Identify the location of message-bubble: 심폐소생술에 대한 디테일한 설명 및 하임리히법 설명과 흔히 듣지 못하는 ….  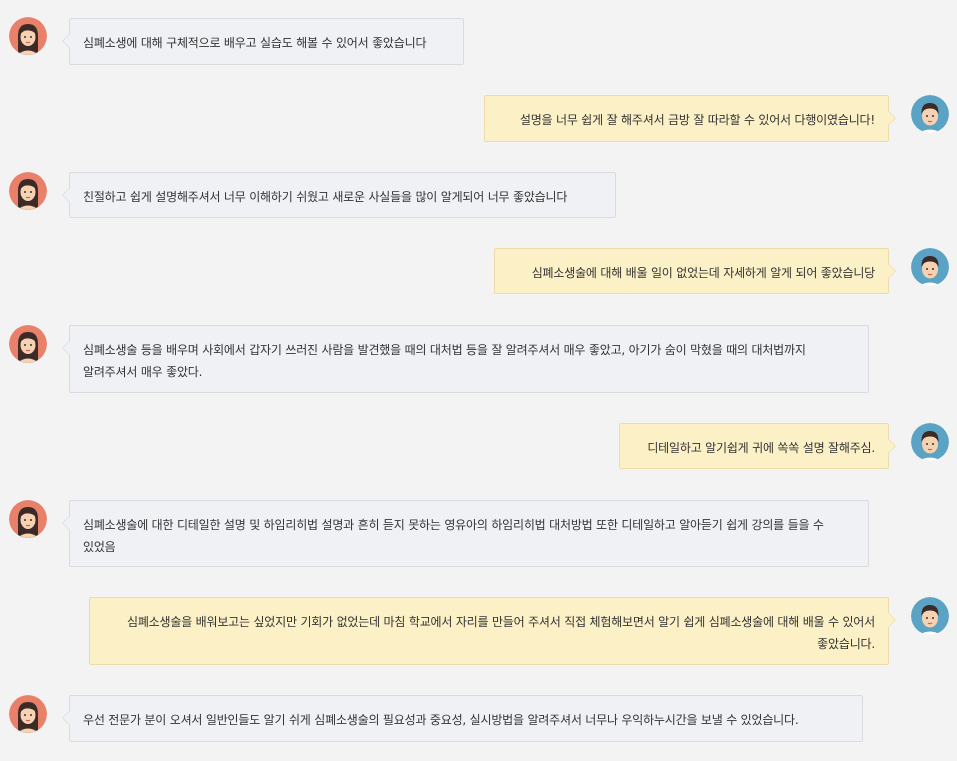
(465, 533).